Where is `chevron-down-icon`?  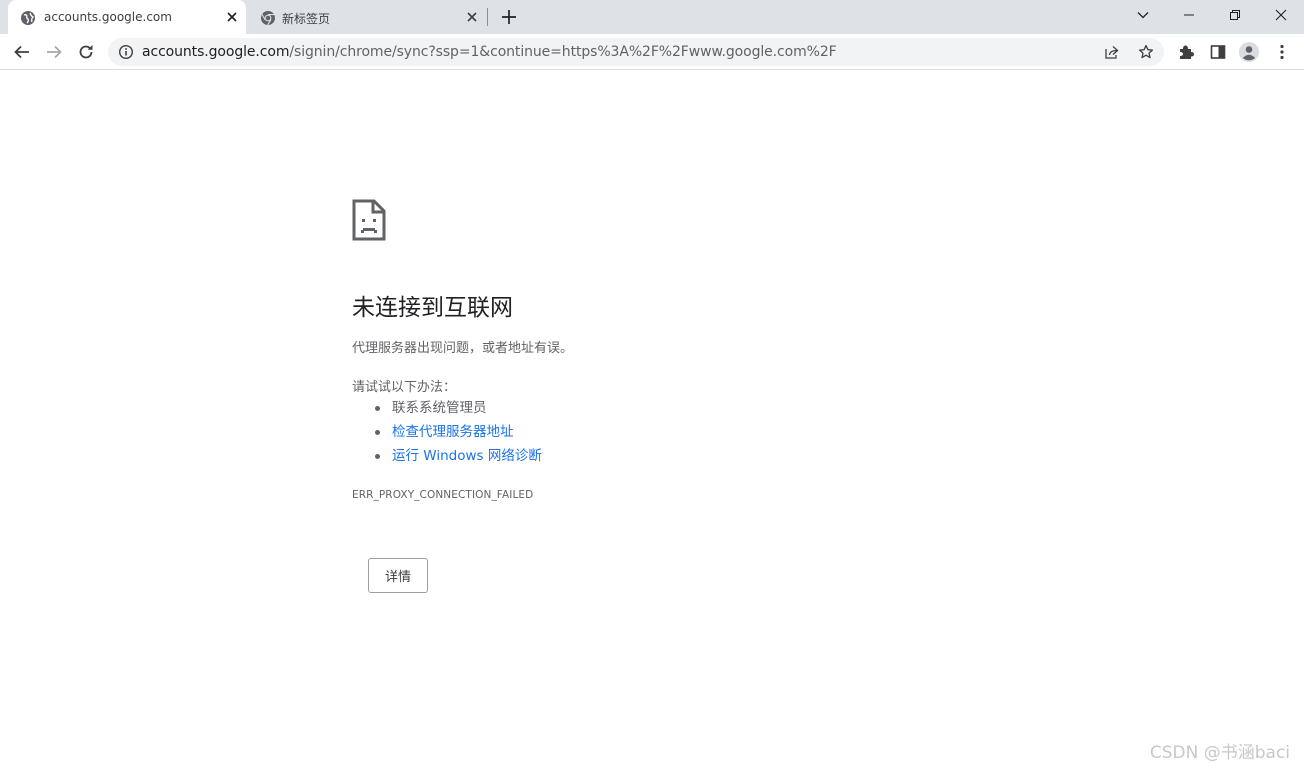 chevron-down-icon is located at coordinates (1143, 15).